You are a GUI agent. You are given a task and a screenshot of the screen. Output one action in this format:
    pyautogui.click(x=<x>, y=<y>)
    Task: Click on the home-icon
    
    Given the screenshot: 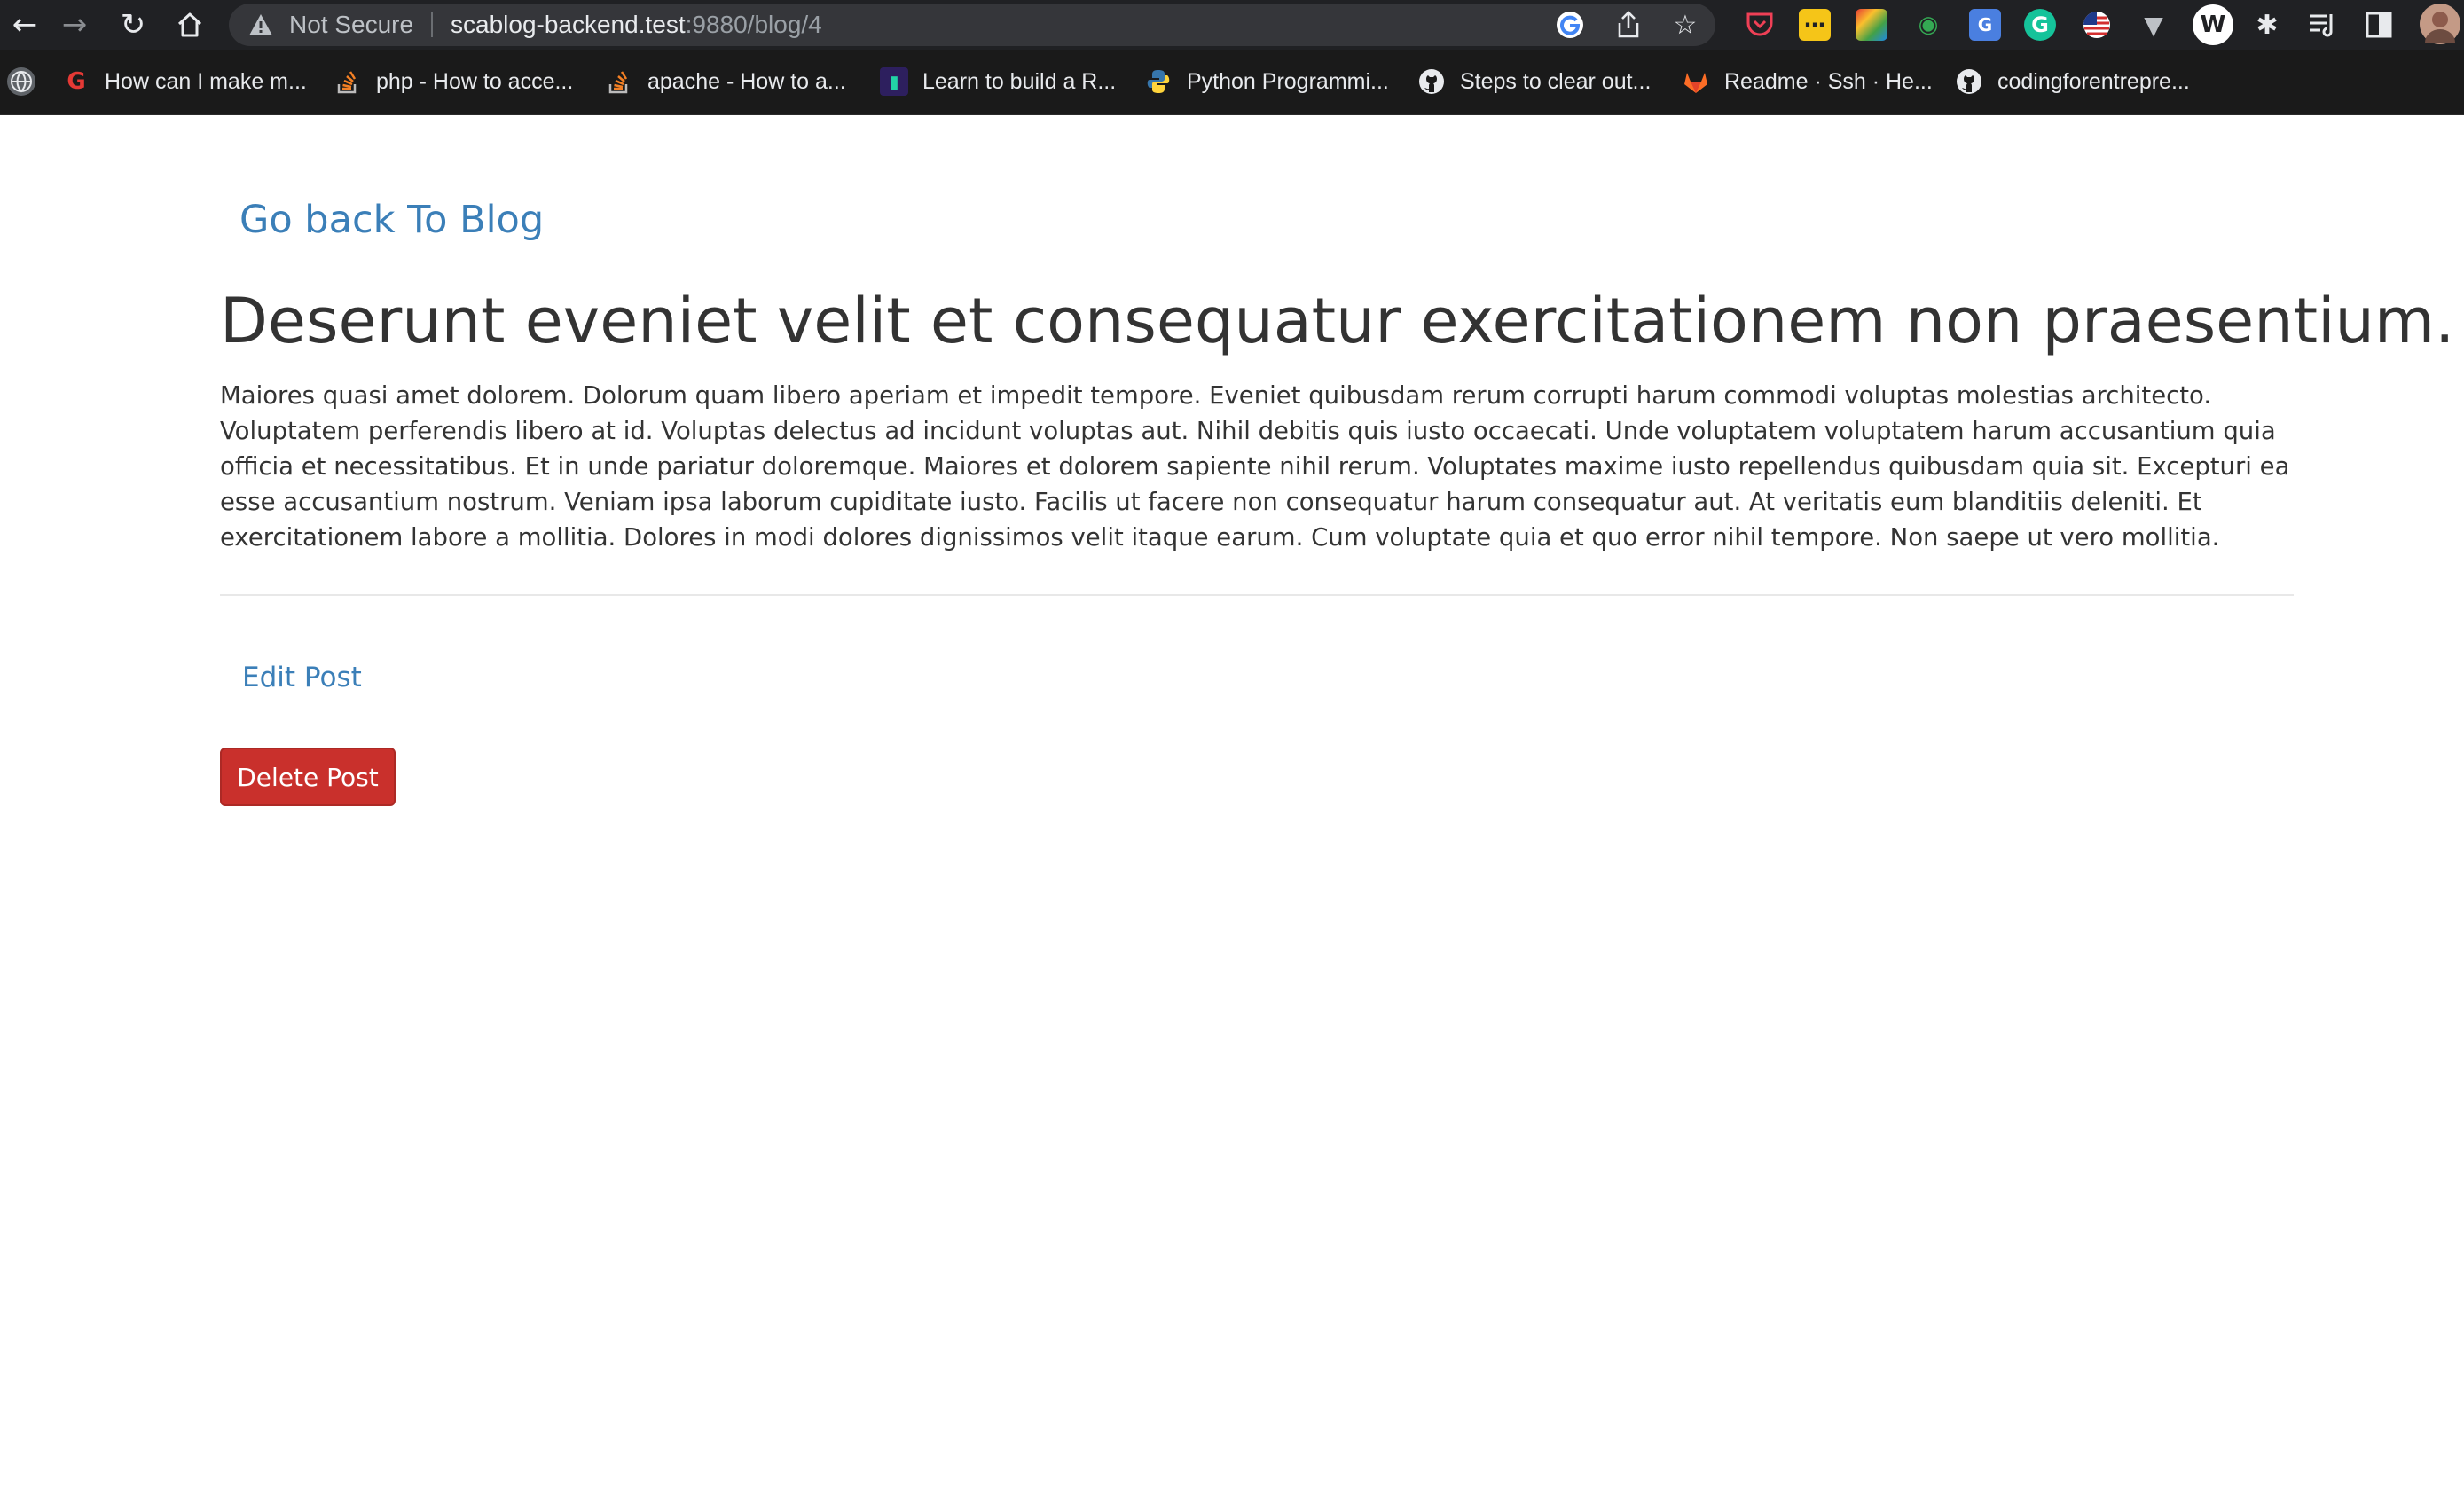 What is the action you would take?
    pyautogui.click(x=190, y=25)
    